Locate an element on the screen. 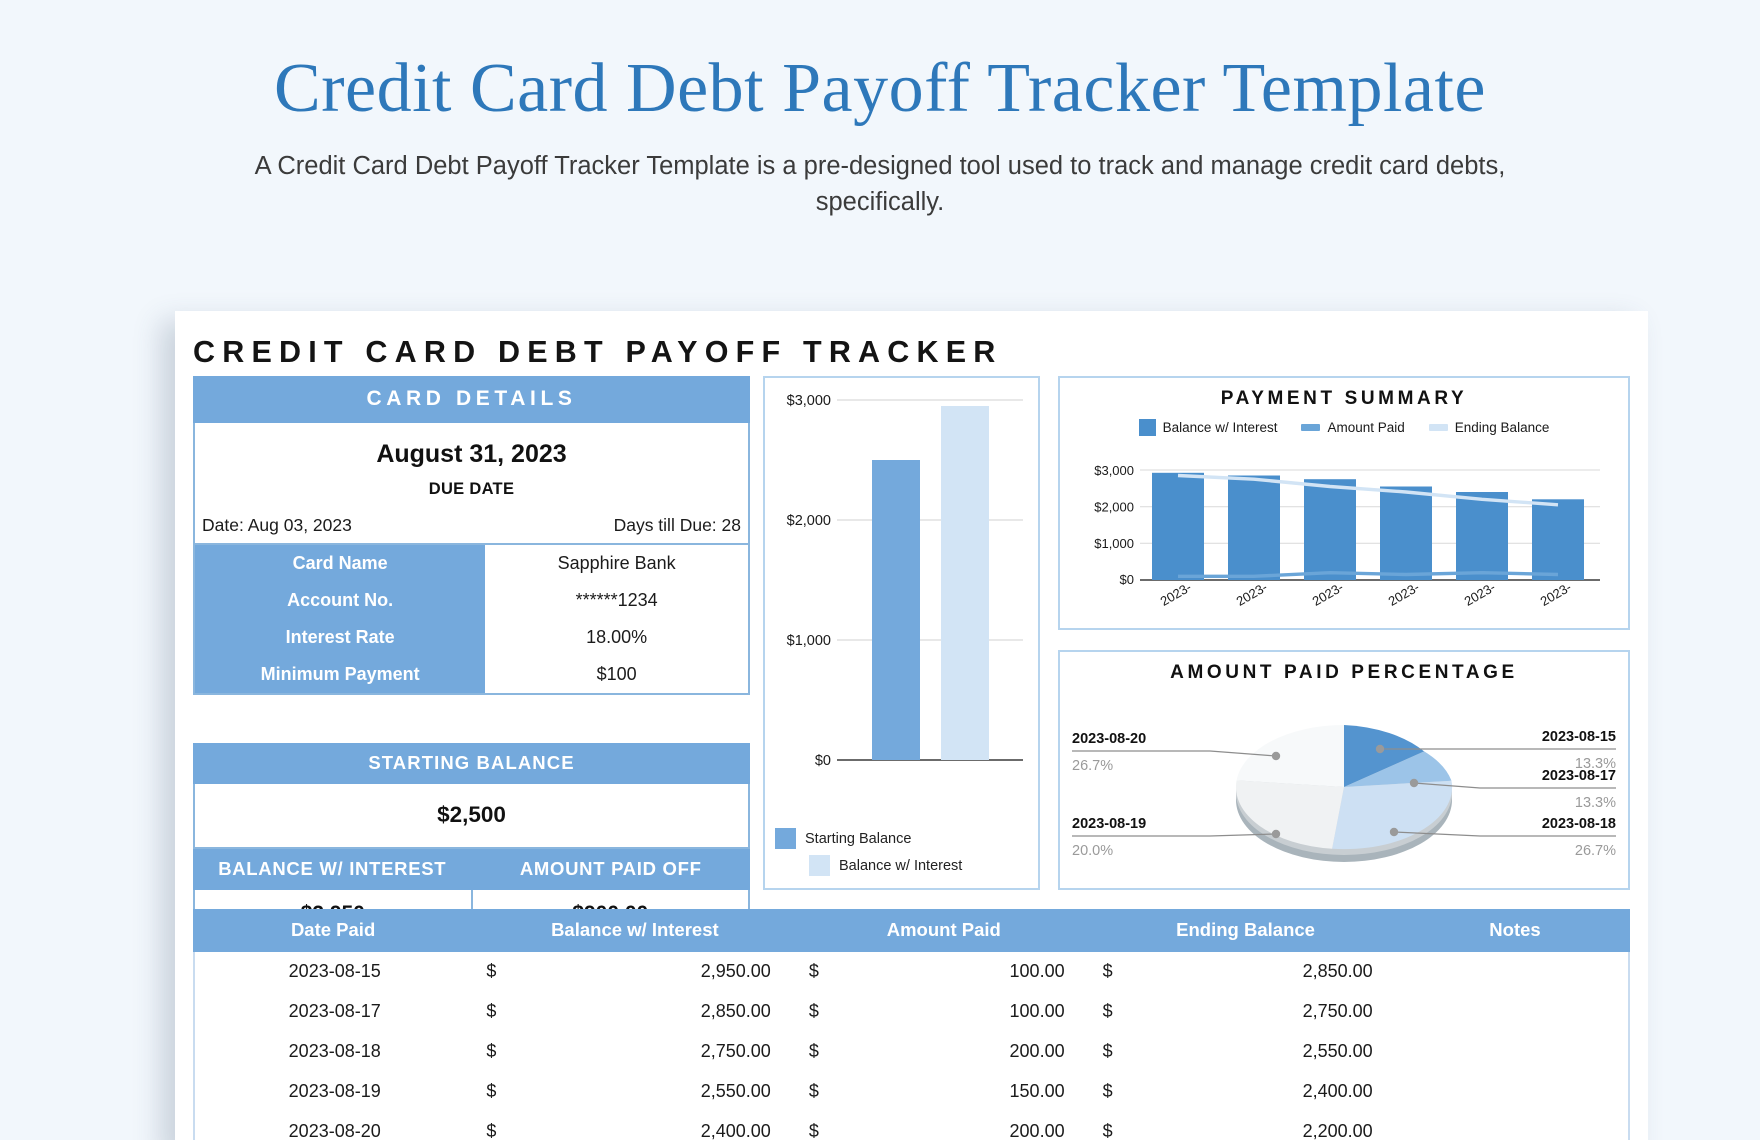 The width and height of the screenshot is (1760, 1140). legend-item-ending-balance: Ending Balance is located at coordinates (1488, 427).